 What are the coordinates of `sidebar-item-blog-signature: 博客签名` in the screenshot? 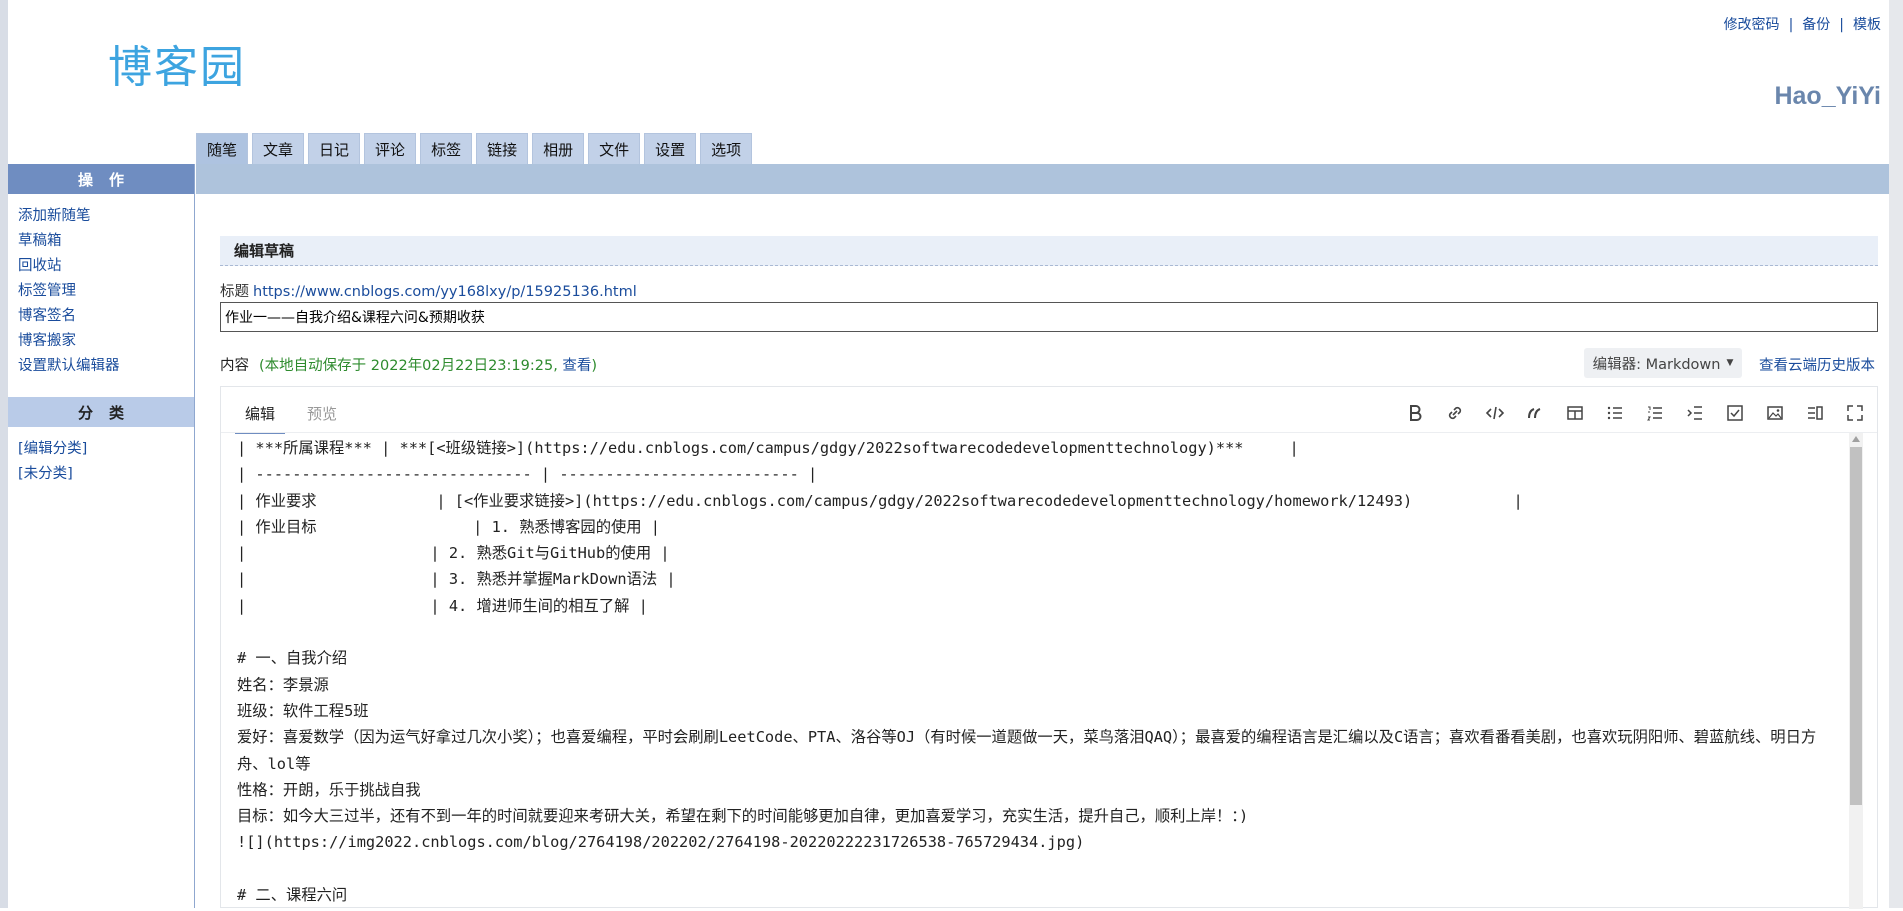 It's located at (106, 316).